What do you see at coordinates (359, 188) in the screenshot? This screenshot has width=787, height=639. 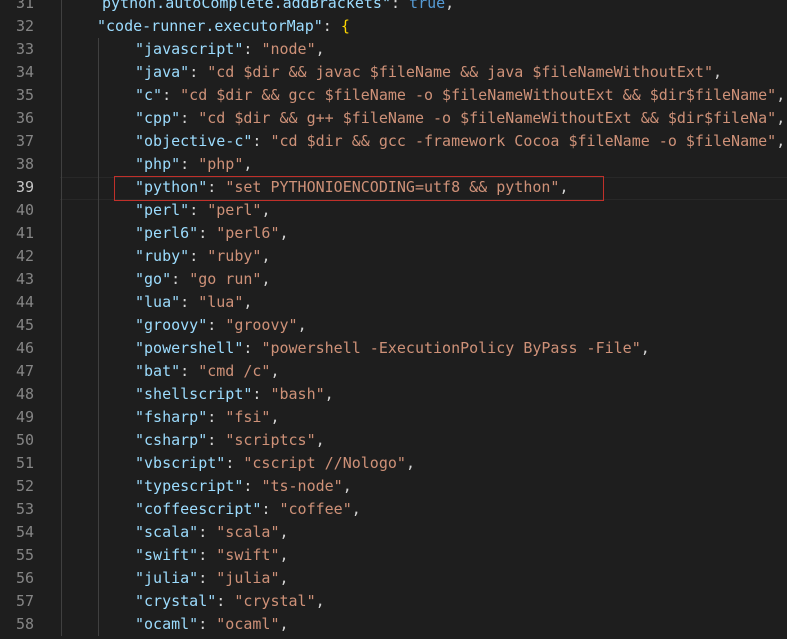 I see `python-line-annotation-box` at bounding box center [359, 188].